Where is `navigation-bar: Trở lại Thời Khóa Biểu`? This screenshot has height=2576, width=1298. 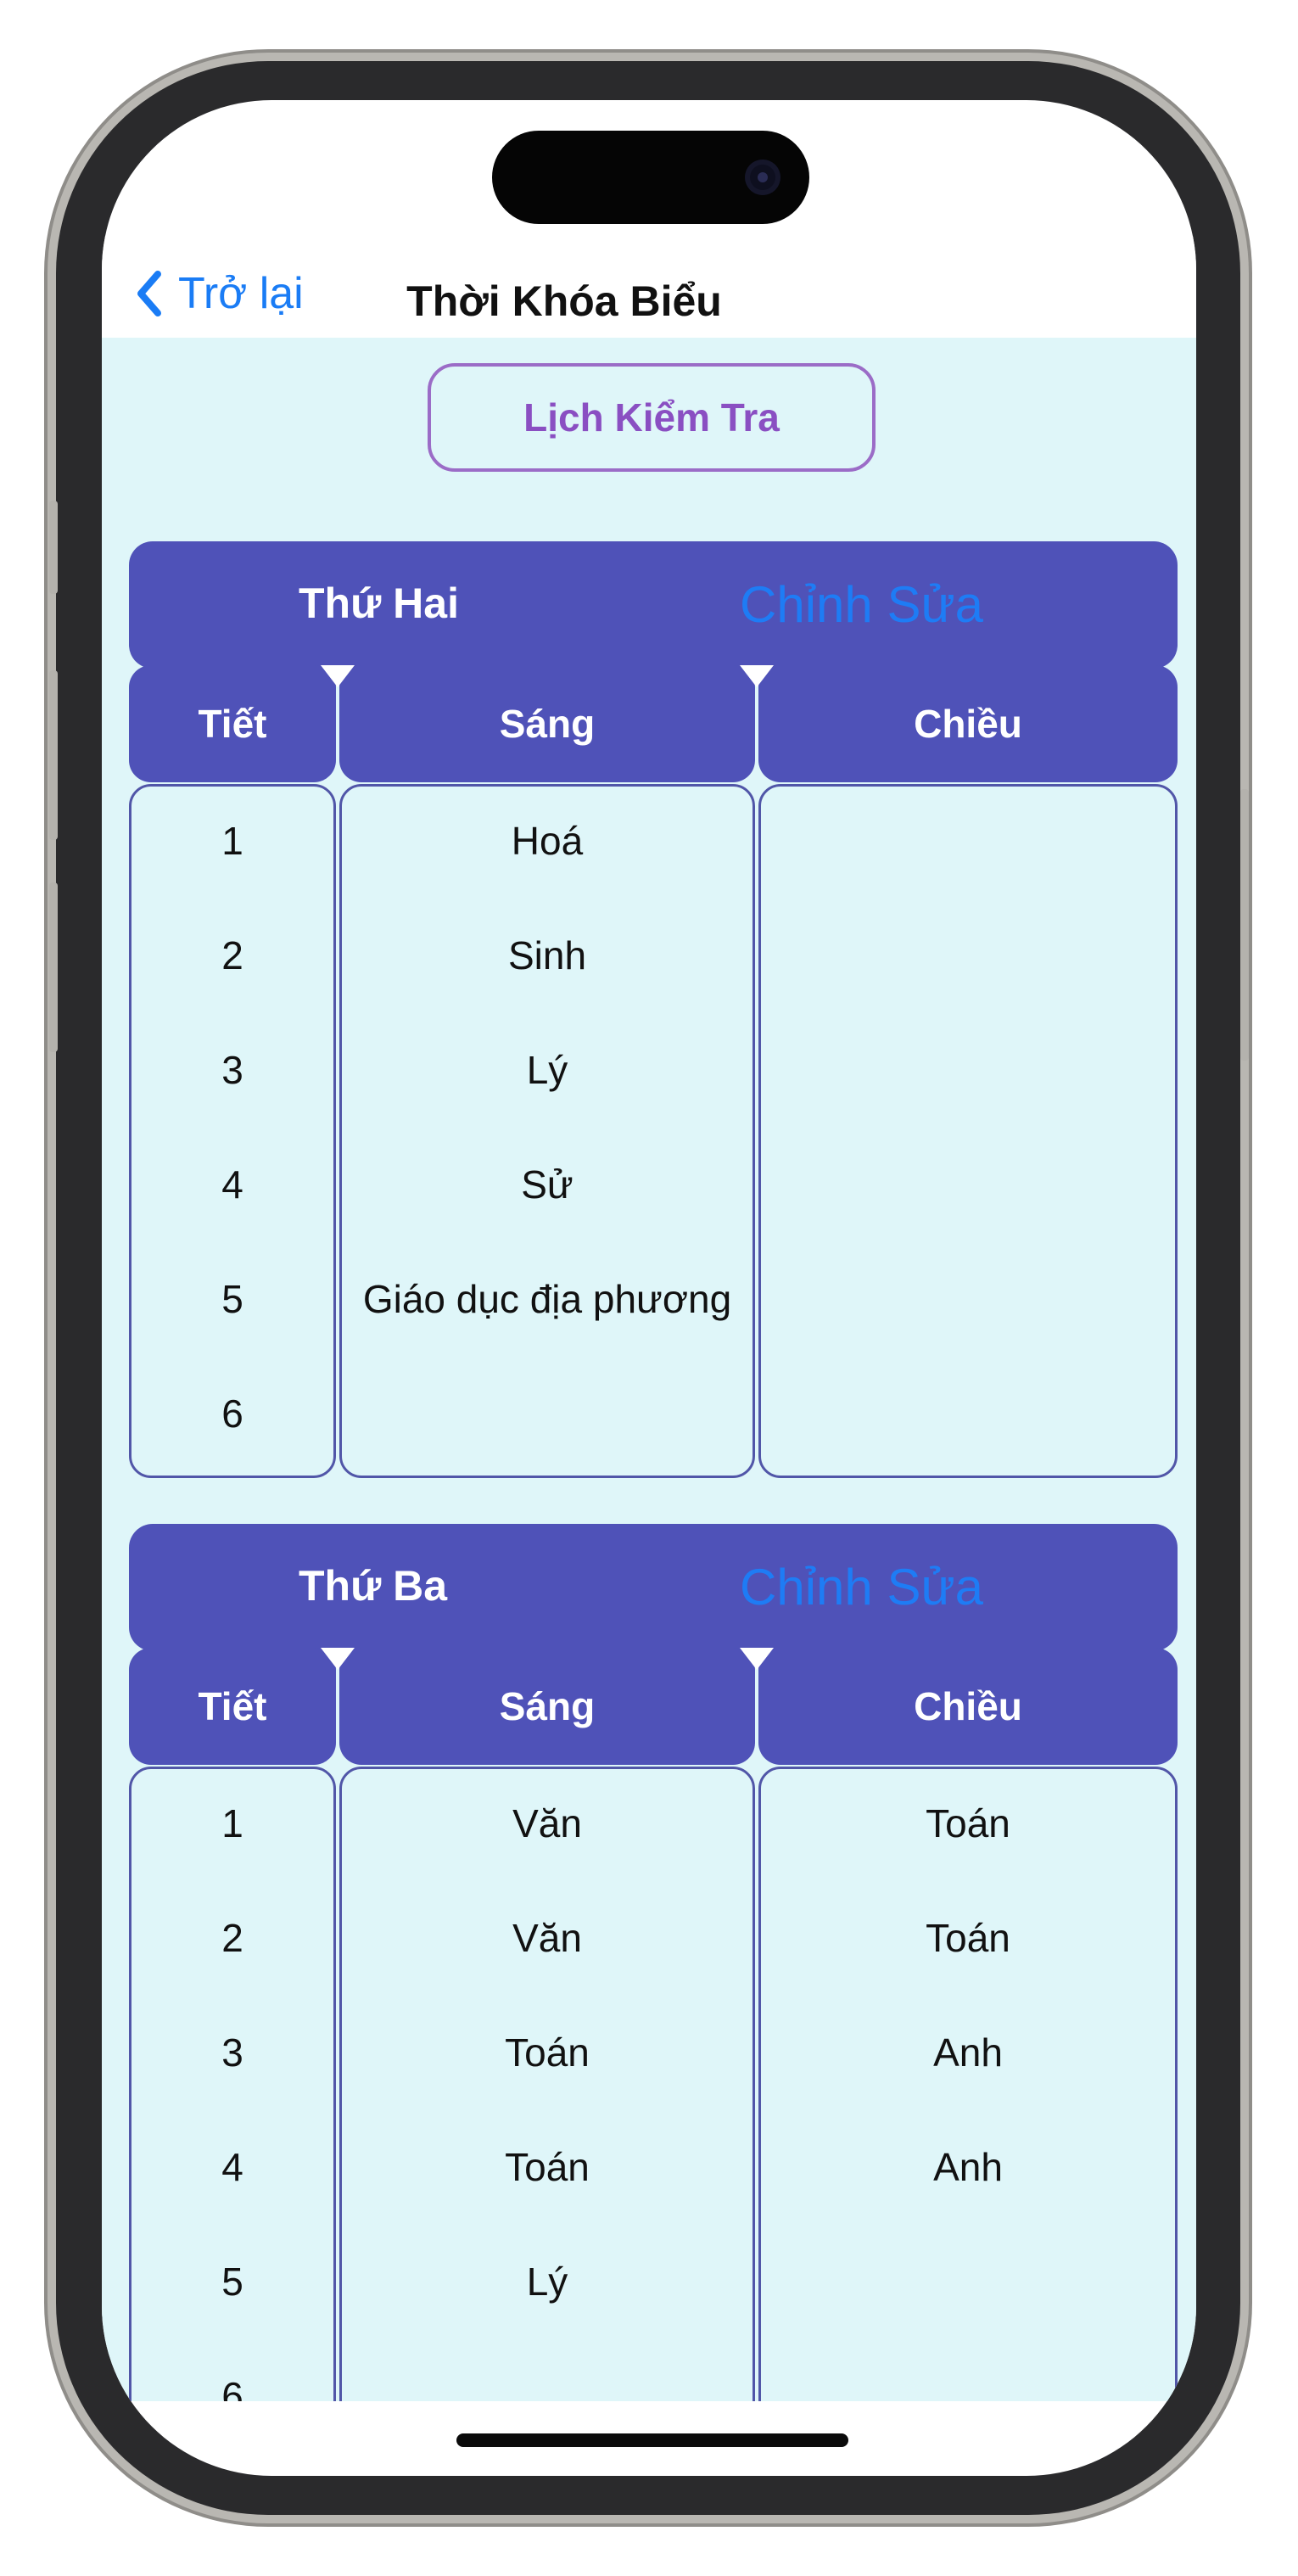 navigation-bar: Trở lại Thời Khóa Biểu is located at coordinates (649, 287).